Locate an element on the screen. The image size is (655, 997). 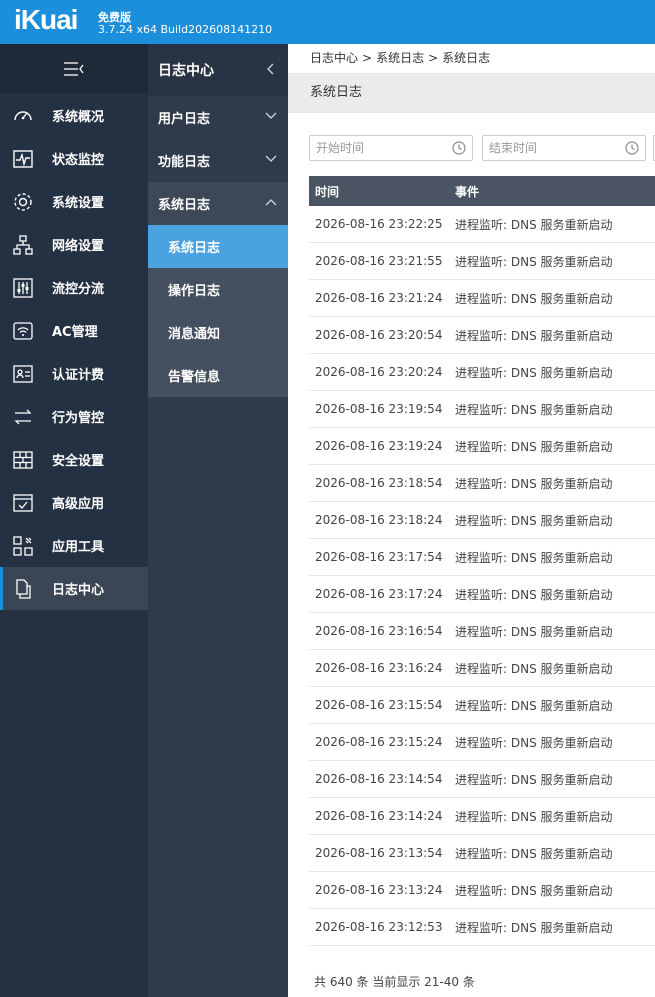
submenu-group-function-logs: 功能日志 is located at coordinates (218, 160).